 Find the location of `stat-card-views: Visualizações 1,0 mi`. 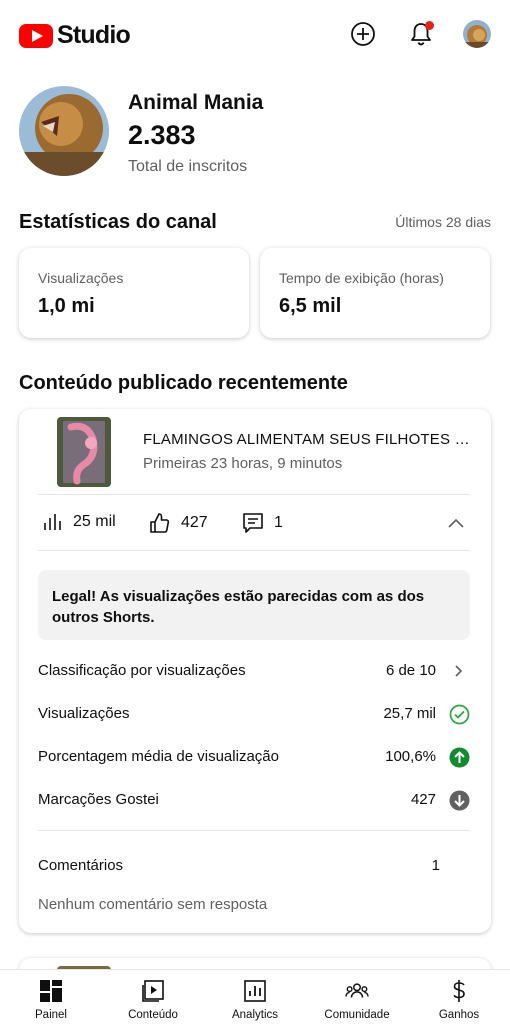

stat-card-views: Visualizações 1,0 mi is located at coordinates (134, 293).